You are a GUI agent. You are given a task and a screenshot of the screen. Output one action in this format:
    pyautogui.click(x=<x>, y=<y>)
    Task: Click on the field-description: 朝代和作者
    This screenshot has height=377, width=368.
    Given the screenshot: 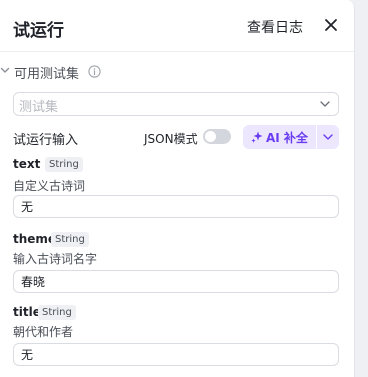 What is the action you would take?
    pyautogui.click(x=43, y=332)
    